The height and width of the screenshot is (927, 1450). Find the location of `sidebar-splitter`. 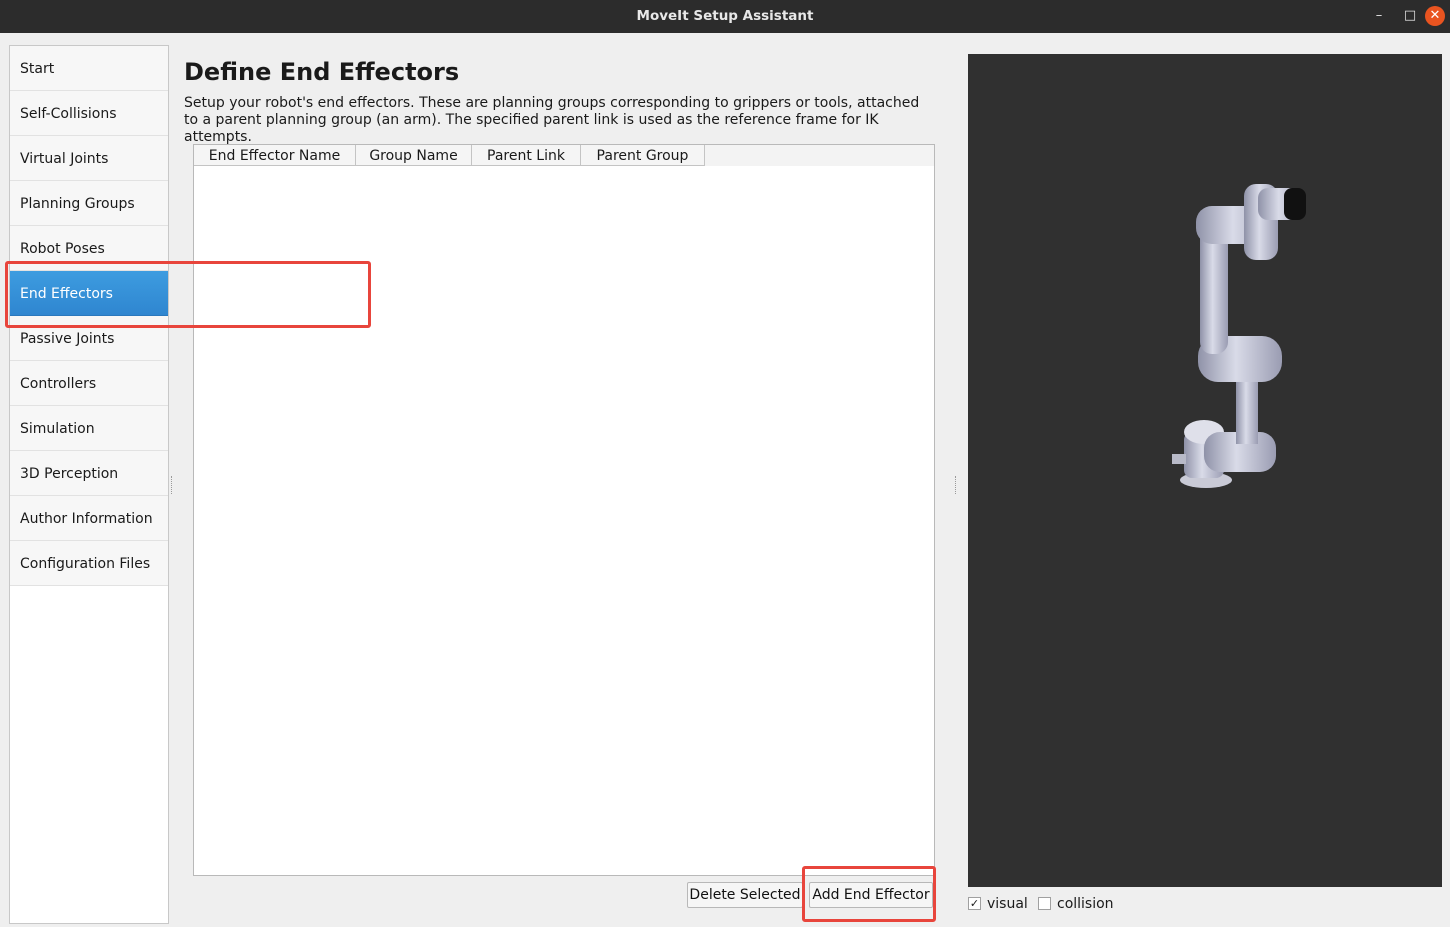

sidebar-splitter is located at coordinates (172, 485).